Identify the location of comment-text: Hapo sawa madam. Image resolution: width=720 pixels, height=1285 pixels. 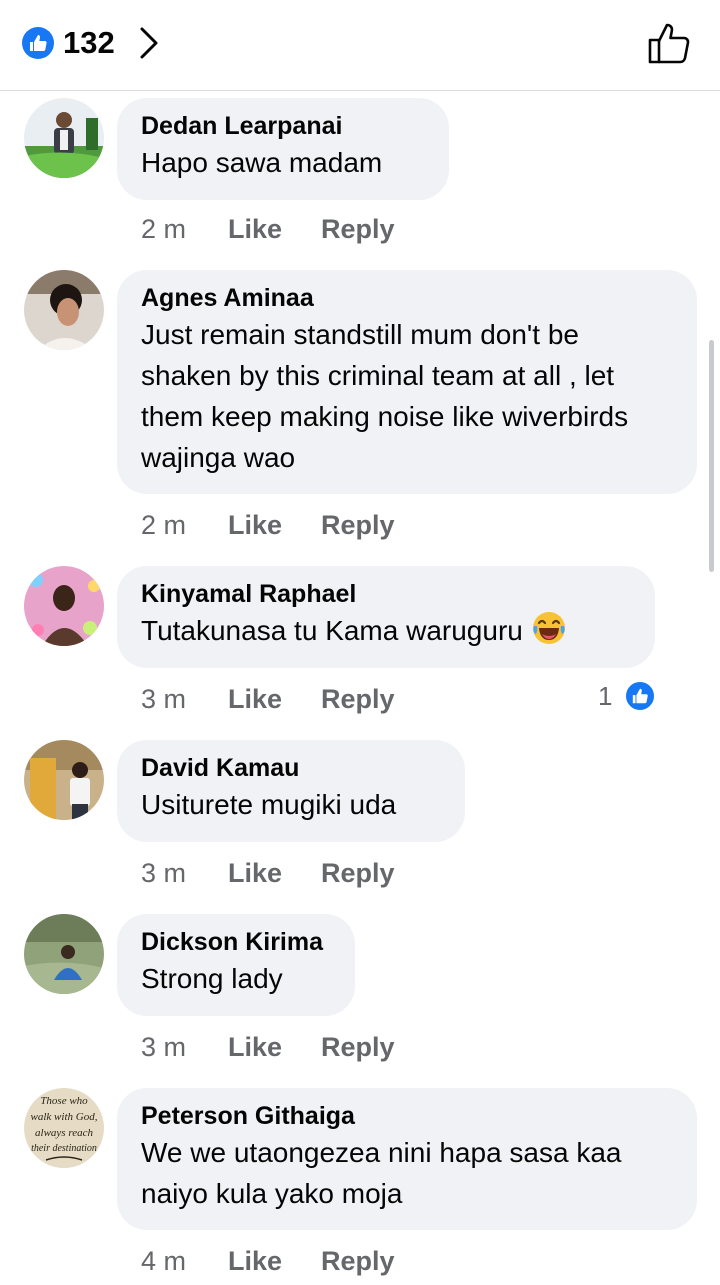
(262, 162).